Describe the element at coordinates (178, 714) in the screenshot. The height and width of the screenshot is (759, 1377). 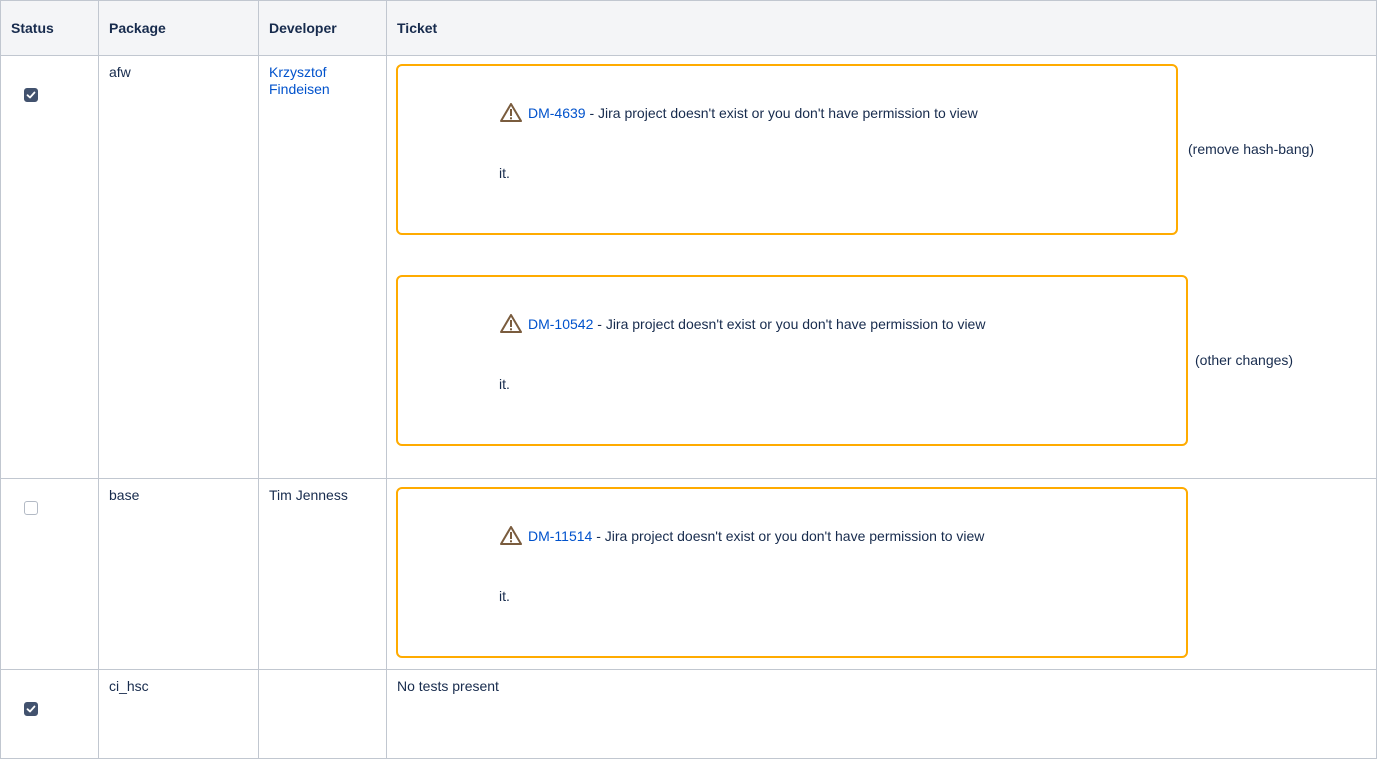
I see `package-cell: ci_hsc` at that location.